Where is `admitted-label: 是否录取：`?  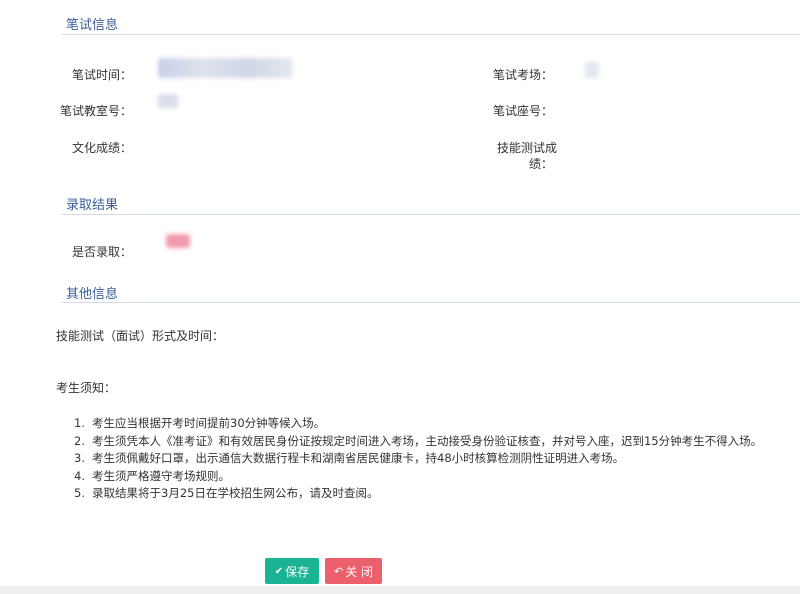
admitted-label: 是否录取： is located at coordinates (101, 252).